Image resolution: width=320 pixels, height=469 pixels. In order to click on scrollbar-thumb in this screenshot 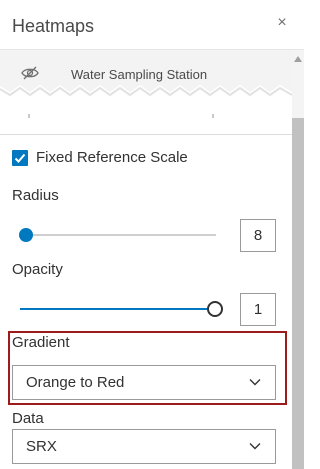, I will do `click(298, 293)`.